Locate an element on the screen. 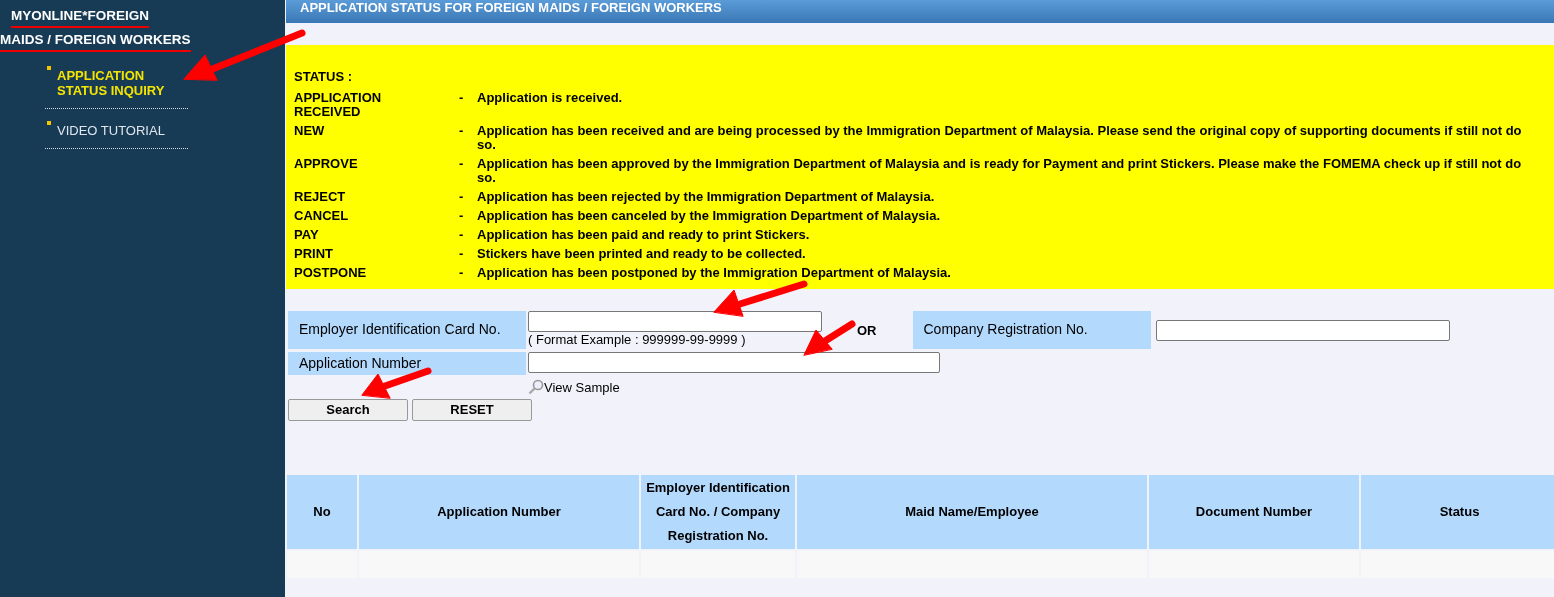  status-description: Stickers have been printed and ready to be collected. is located at coordinates (642, 253).